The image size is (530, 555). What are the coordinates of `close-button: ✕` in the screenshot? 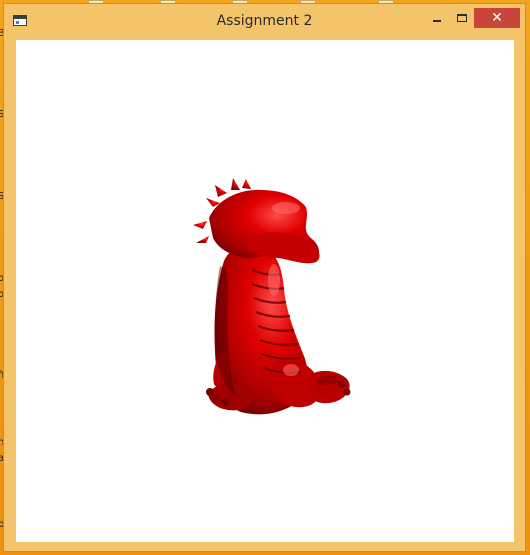 It's located at (497, 18).